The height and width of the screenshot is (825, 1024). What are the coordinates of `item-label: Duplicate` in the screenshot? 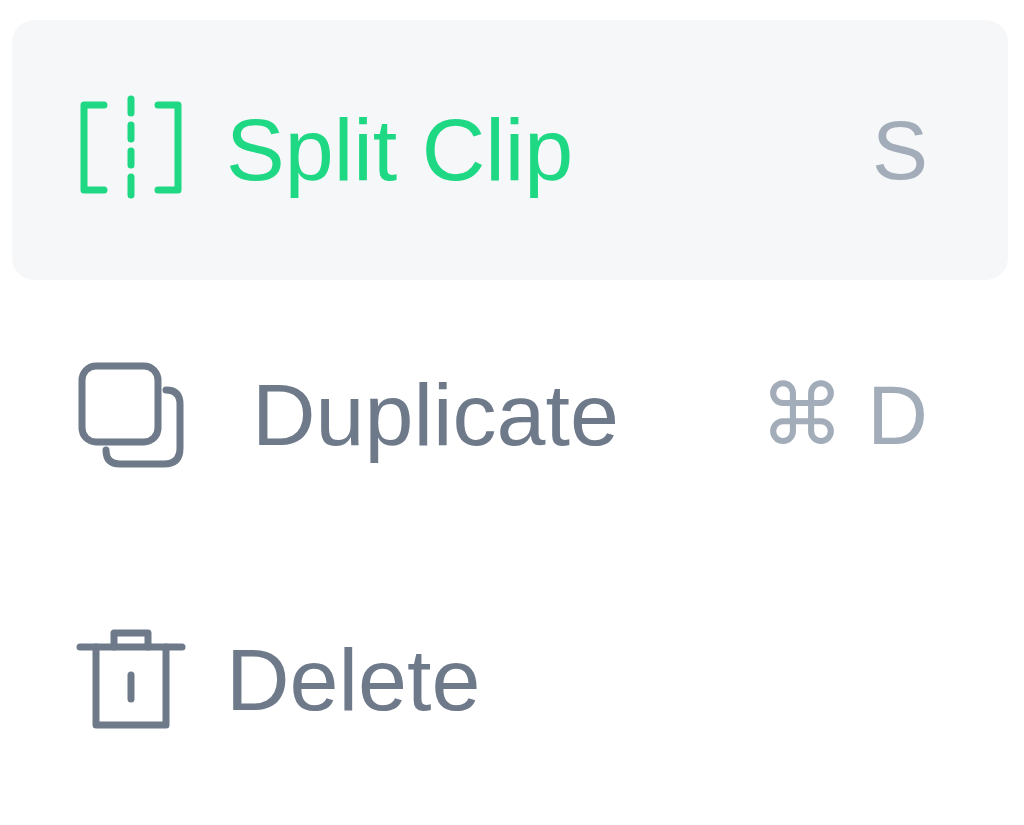 It's located at (436, 415).